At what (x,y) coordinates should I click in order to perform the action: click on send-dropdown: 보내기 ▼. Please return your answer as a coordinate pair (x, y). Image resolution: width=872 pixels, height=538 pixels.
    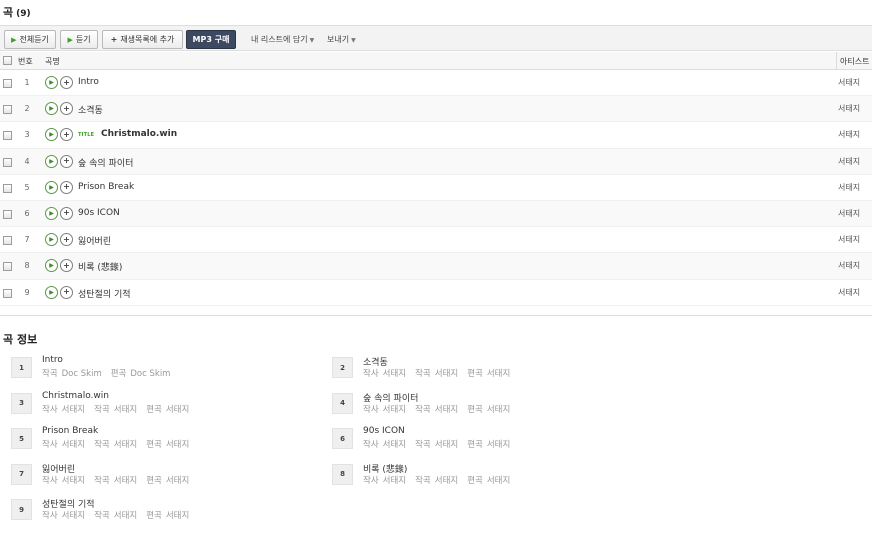
    Looking at the image, I should click on (341, 39).